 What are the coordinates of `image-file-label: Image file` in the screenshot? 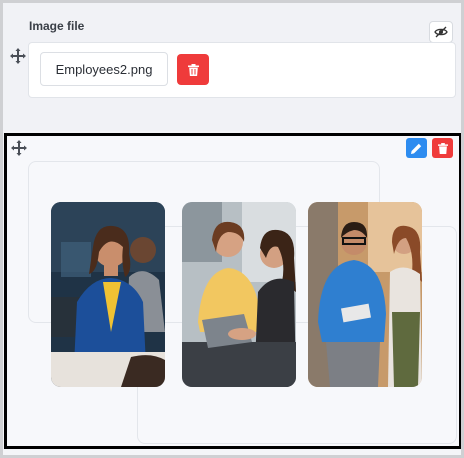 It's located at (57, 26).